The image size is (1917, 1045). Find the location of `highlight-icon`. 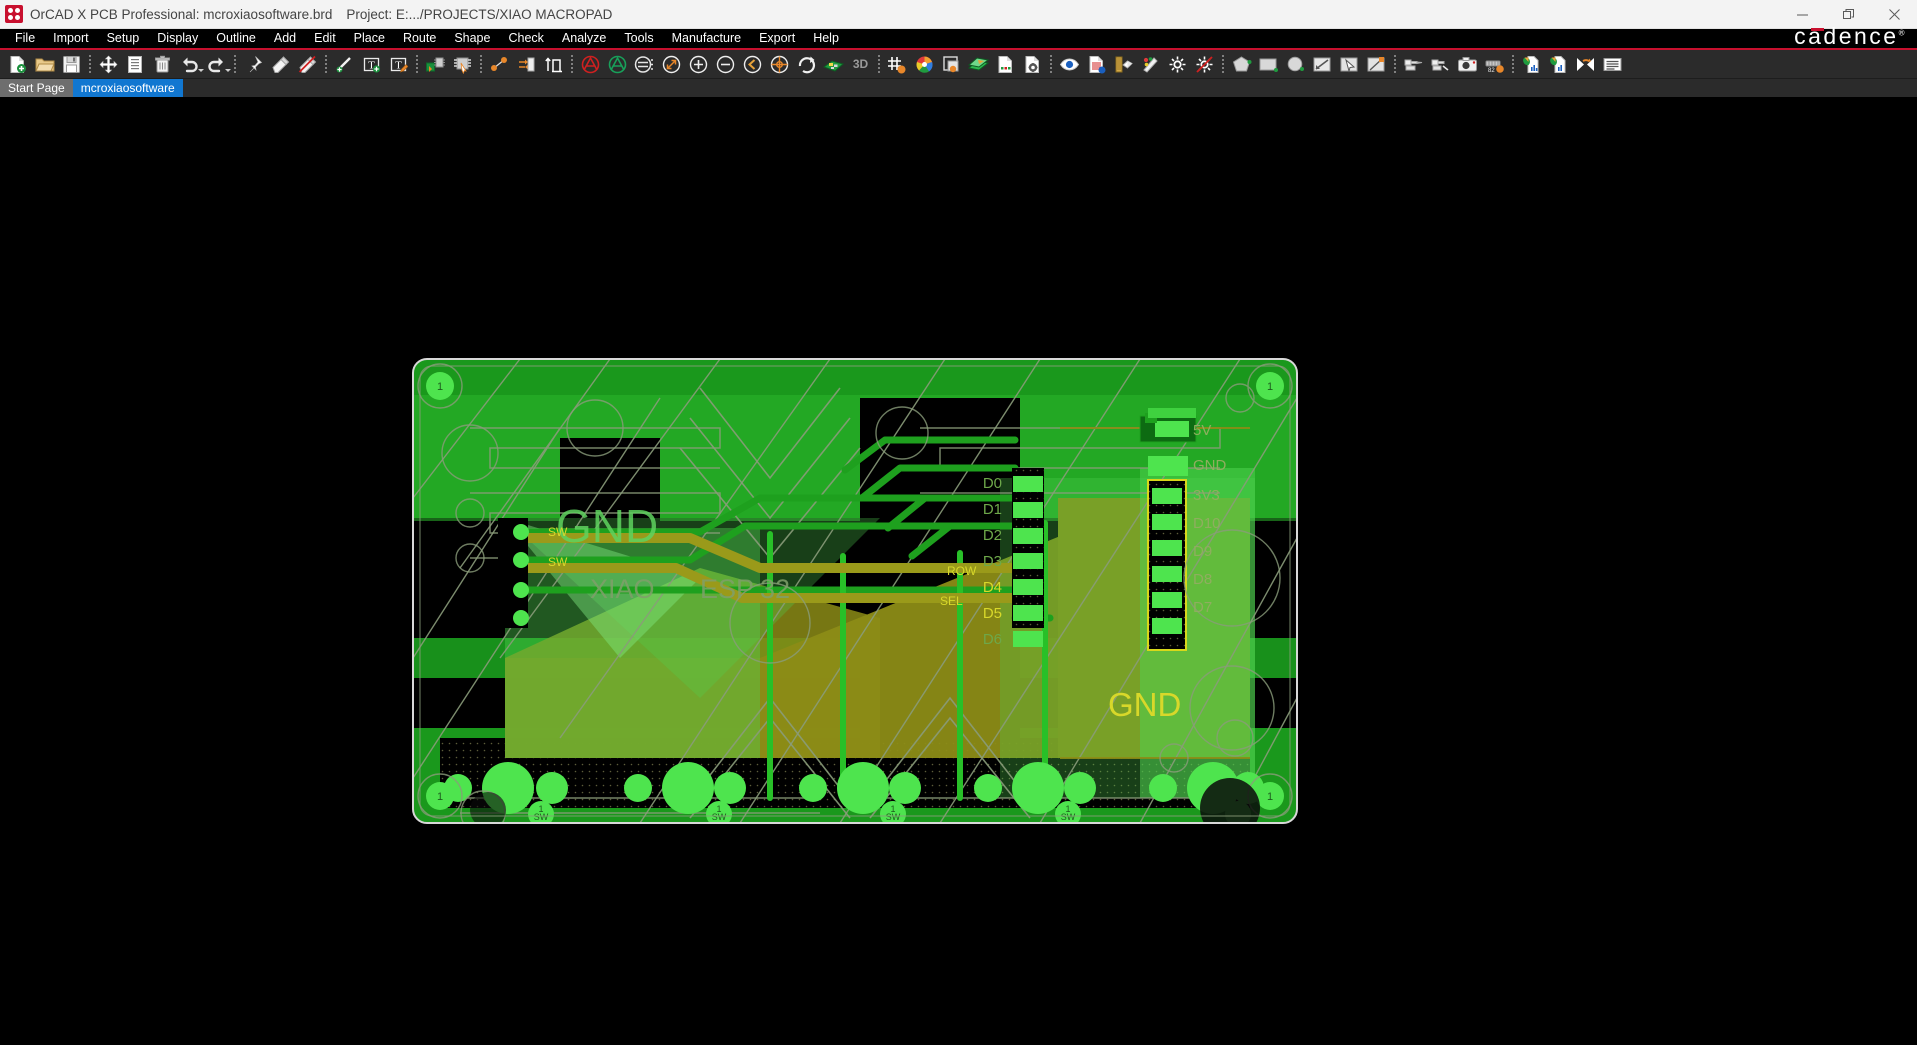

highlight-icon is located at coordinates (1177, 64).